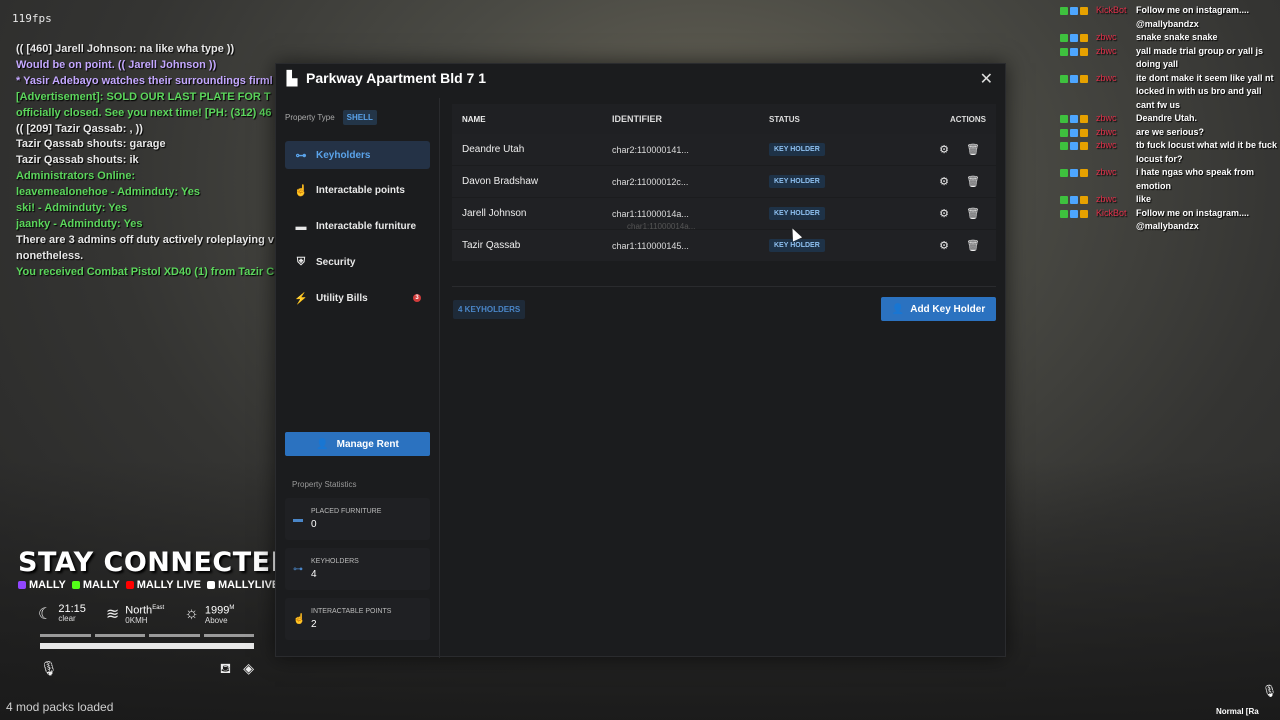 This screenshot has height=720, width=1280. I want to click on weather-sup: M, so click(232, 608).